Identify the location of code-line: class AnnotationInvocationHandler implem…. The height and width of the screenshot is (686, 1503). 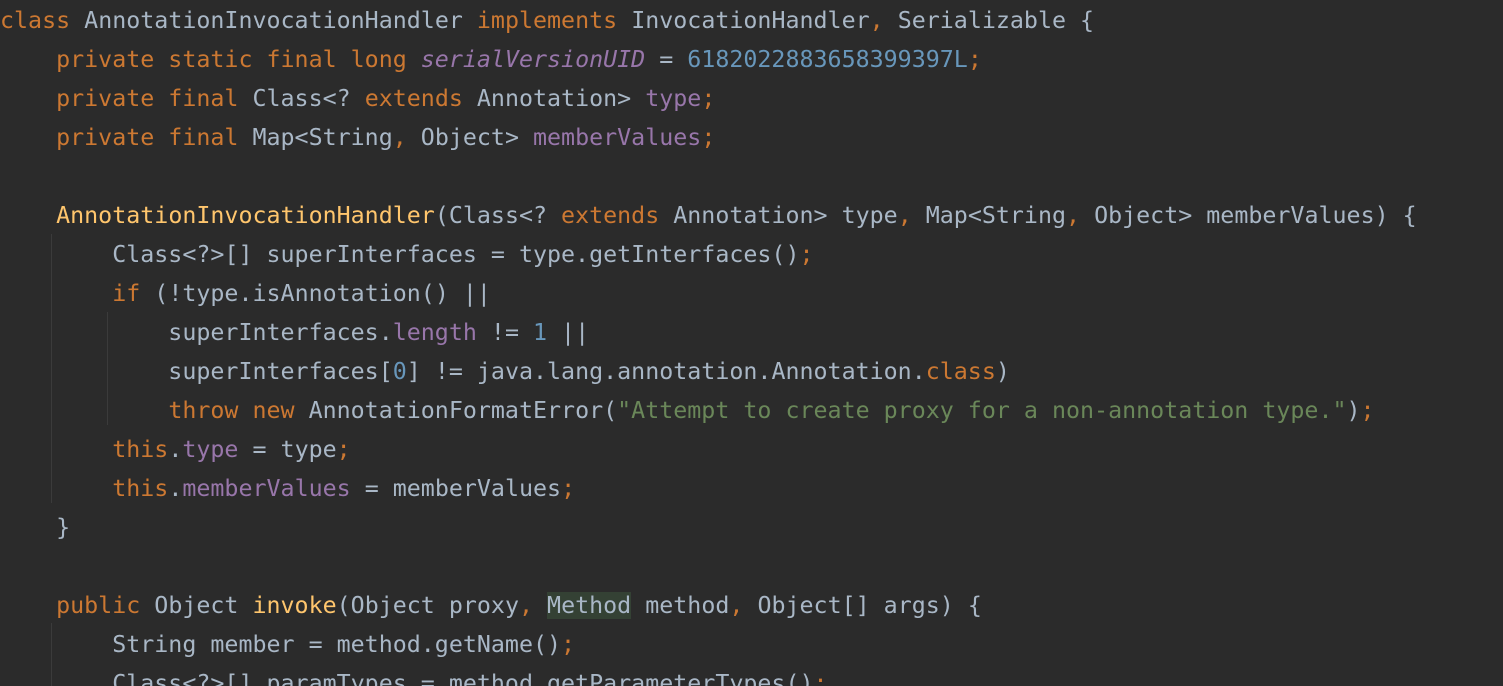
(547, 20).